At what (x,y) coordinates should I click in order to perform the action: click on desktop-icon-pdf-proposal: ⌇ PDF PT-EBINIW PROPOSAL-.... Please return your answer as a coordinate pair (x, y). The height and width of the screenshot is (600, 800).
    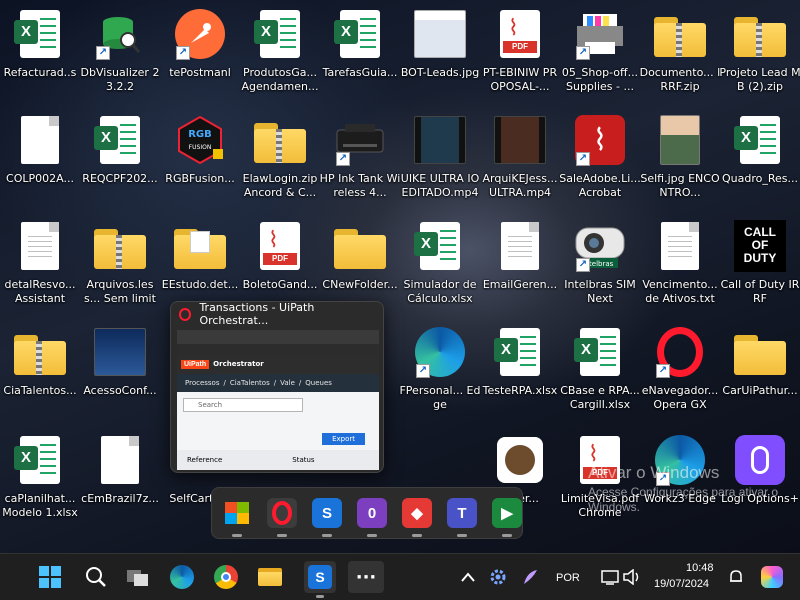
    Looking at the image, I should click on (520, 58).